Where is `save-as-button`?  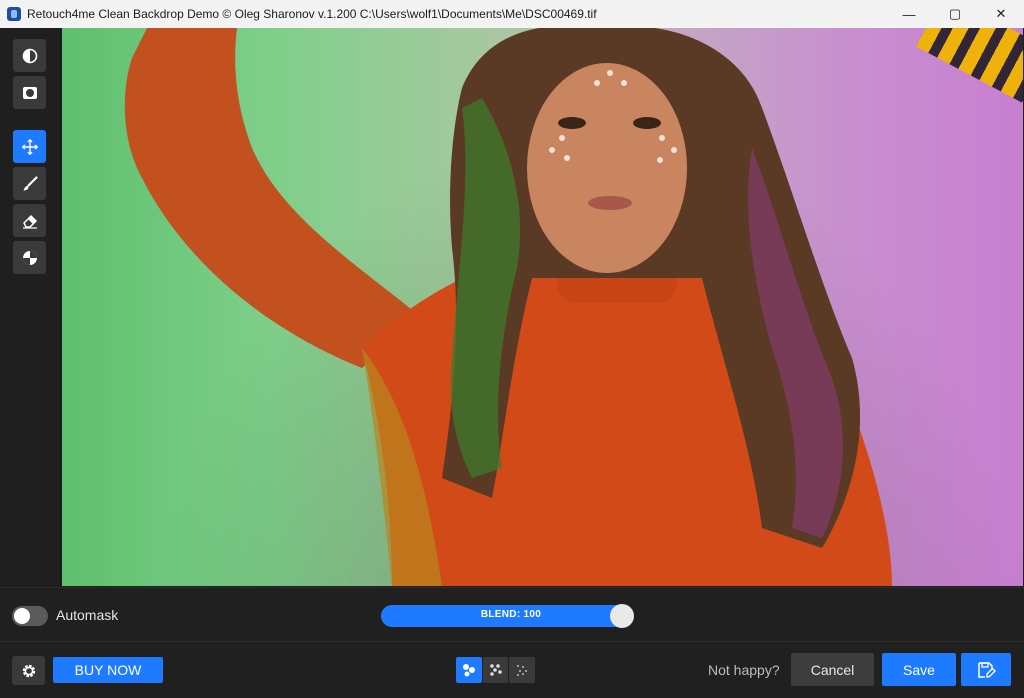
save-as-button is located at coordinates (986, 669).